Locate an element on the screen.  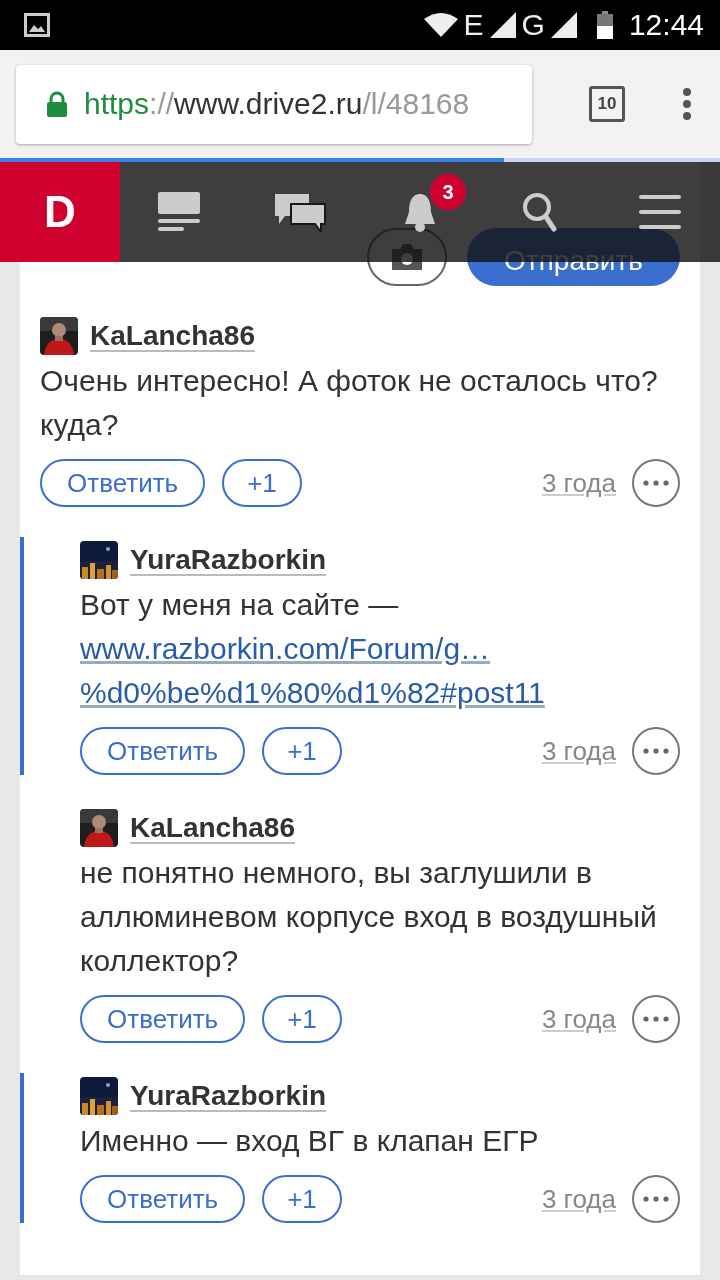
tab-count-button: 10 is located at coordinates (607, 104).